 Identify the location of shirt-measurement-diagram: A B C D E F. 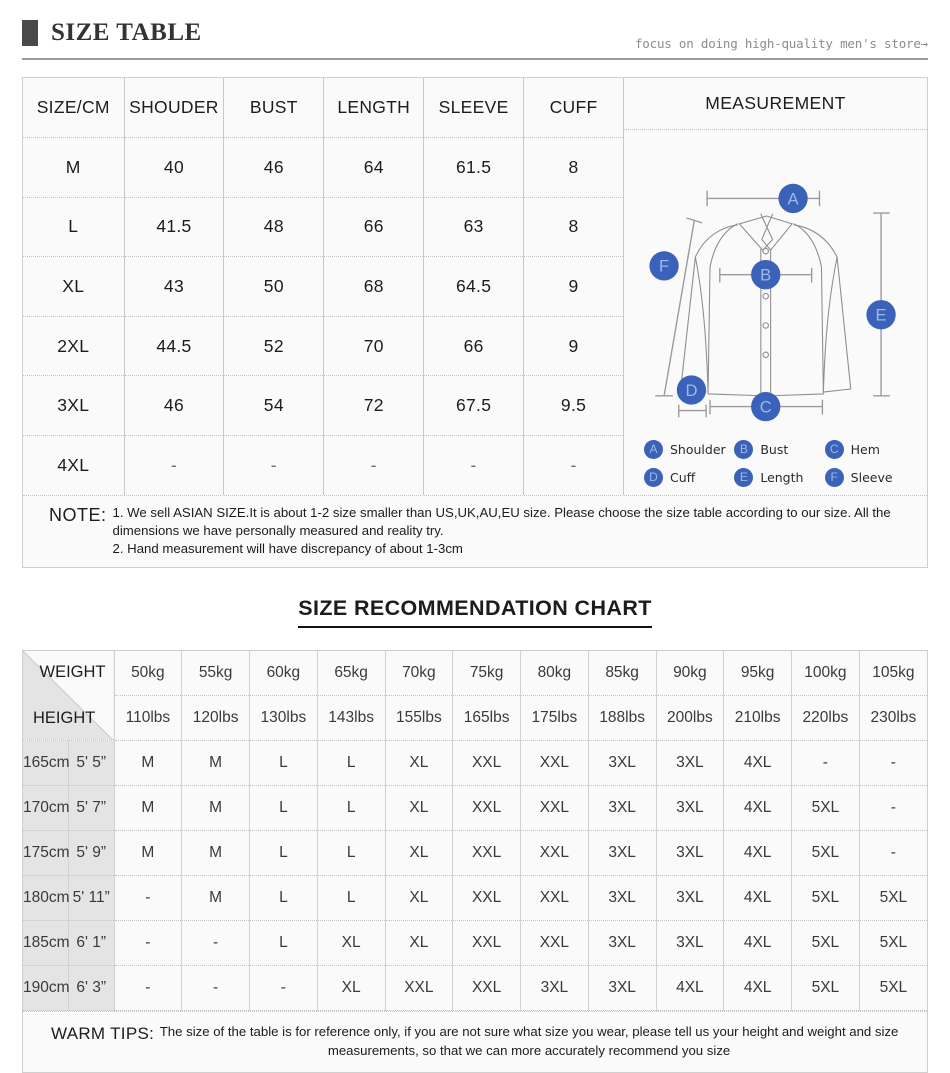
(775, 281).